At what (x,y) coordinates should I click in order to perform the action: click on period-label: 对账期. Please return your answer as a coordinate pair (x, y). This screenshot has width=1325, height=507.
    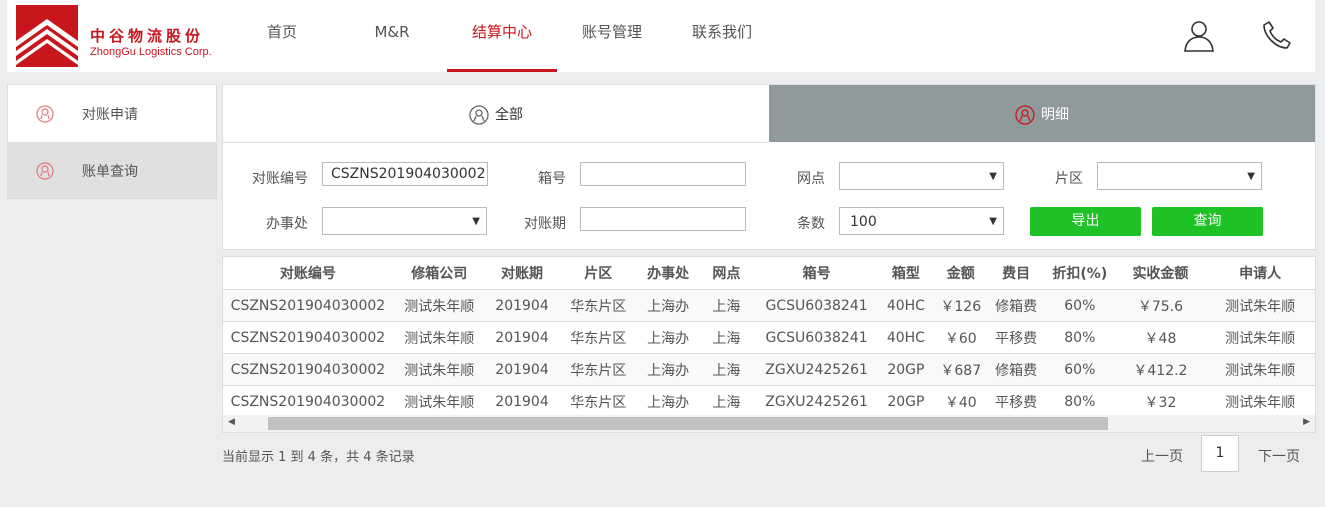
    Looking at the image, I should click on (545, 224).